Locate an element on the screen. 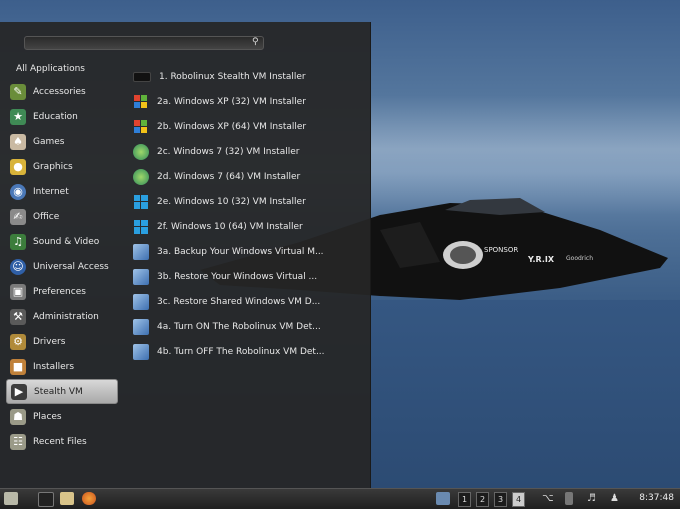 This screenshot has height=509, width=680. app-windows-10-32-installer: 2e. Windows 10 (32) VM Installer is located at coordinates (248, 201).